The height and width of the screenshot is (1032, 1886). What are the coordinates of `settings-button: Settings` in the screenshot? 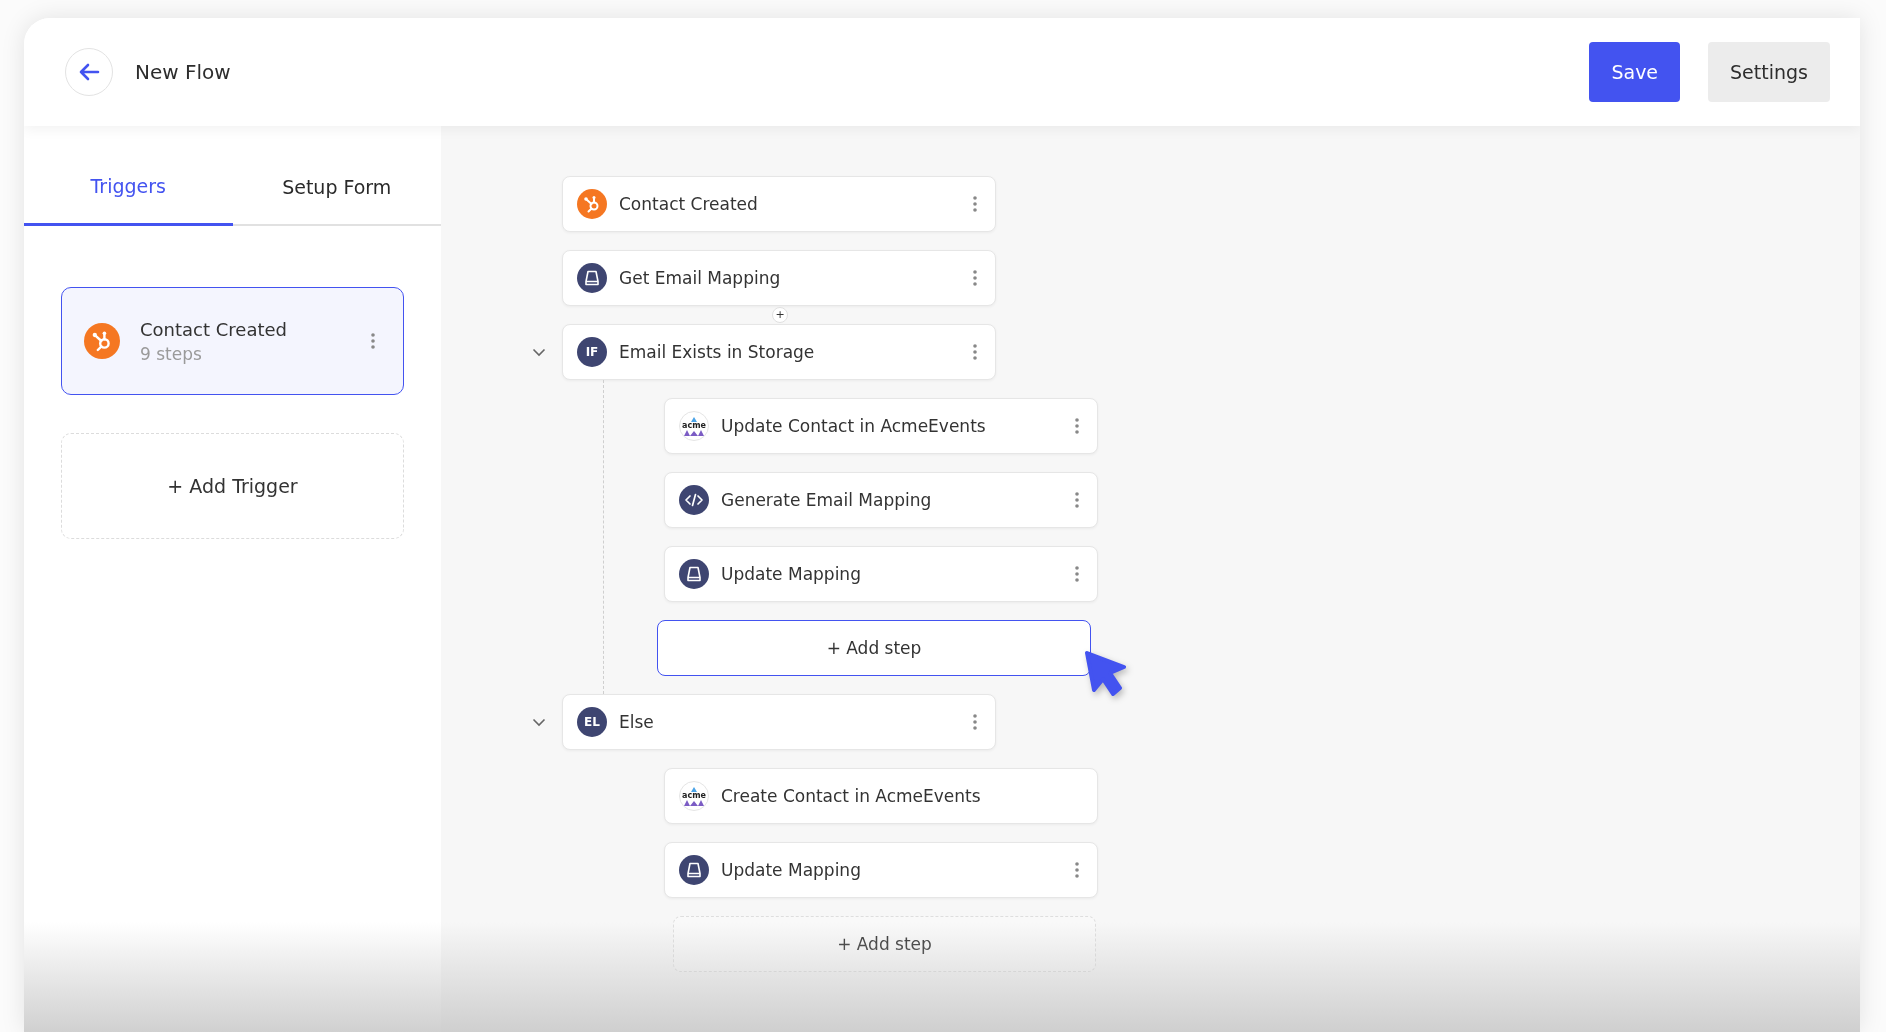 It's located at (1769, 72).